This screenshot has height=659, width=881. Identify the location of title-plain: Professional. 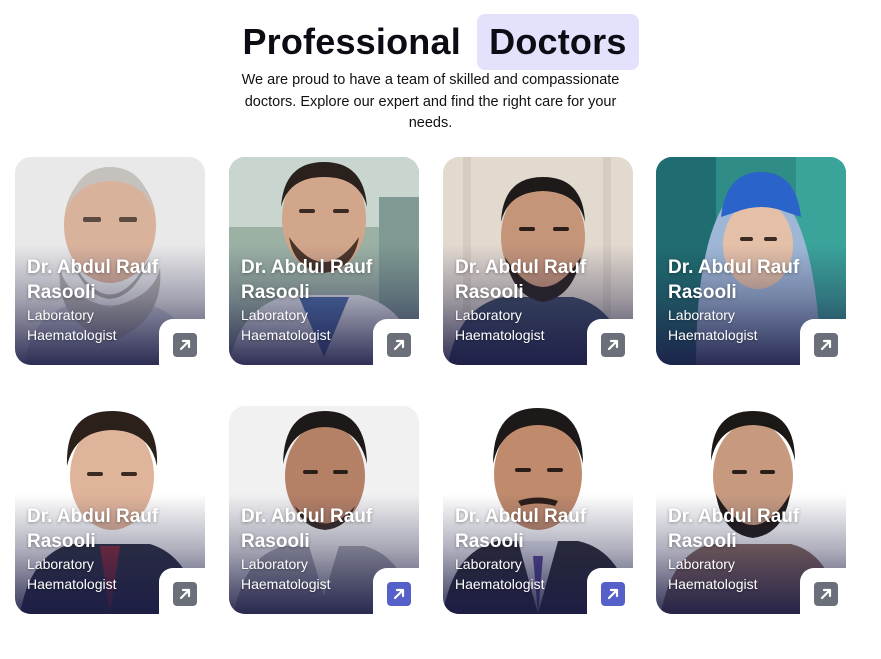
(351, 41).